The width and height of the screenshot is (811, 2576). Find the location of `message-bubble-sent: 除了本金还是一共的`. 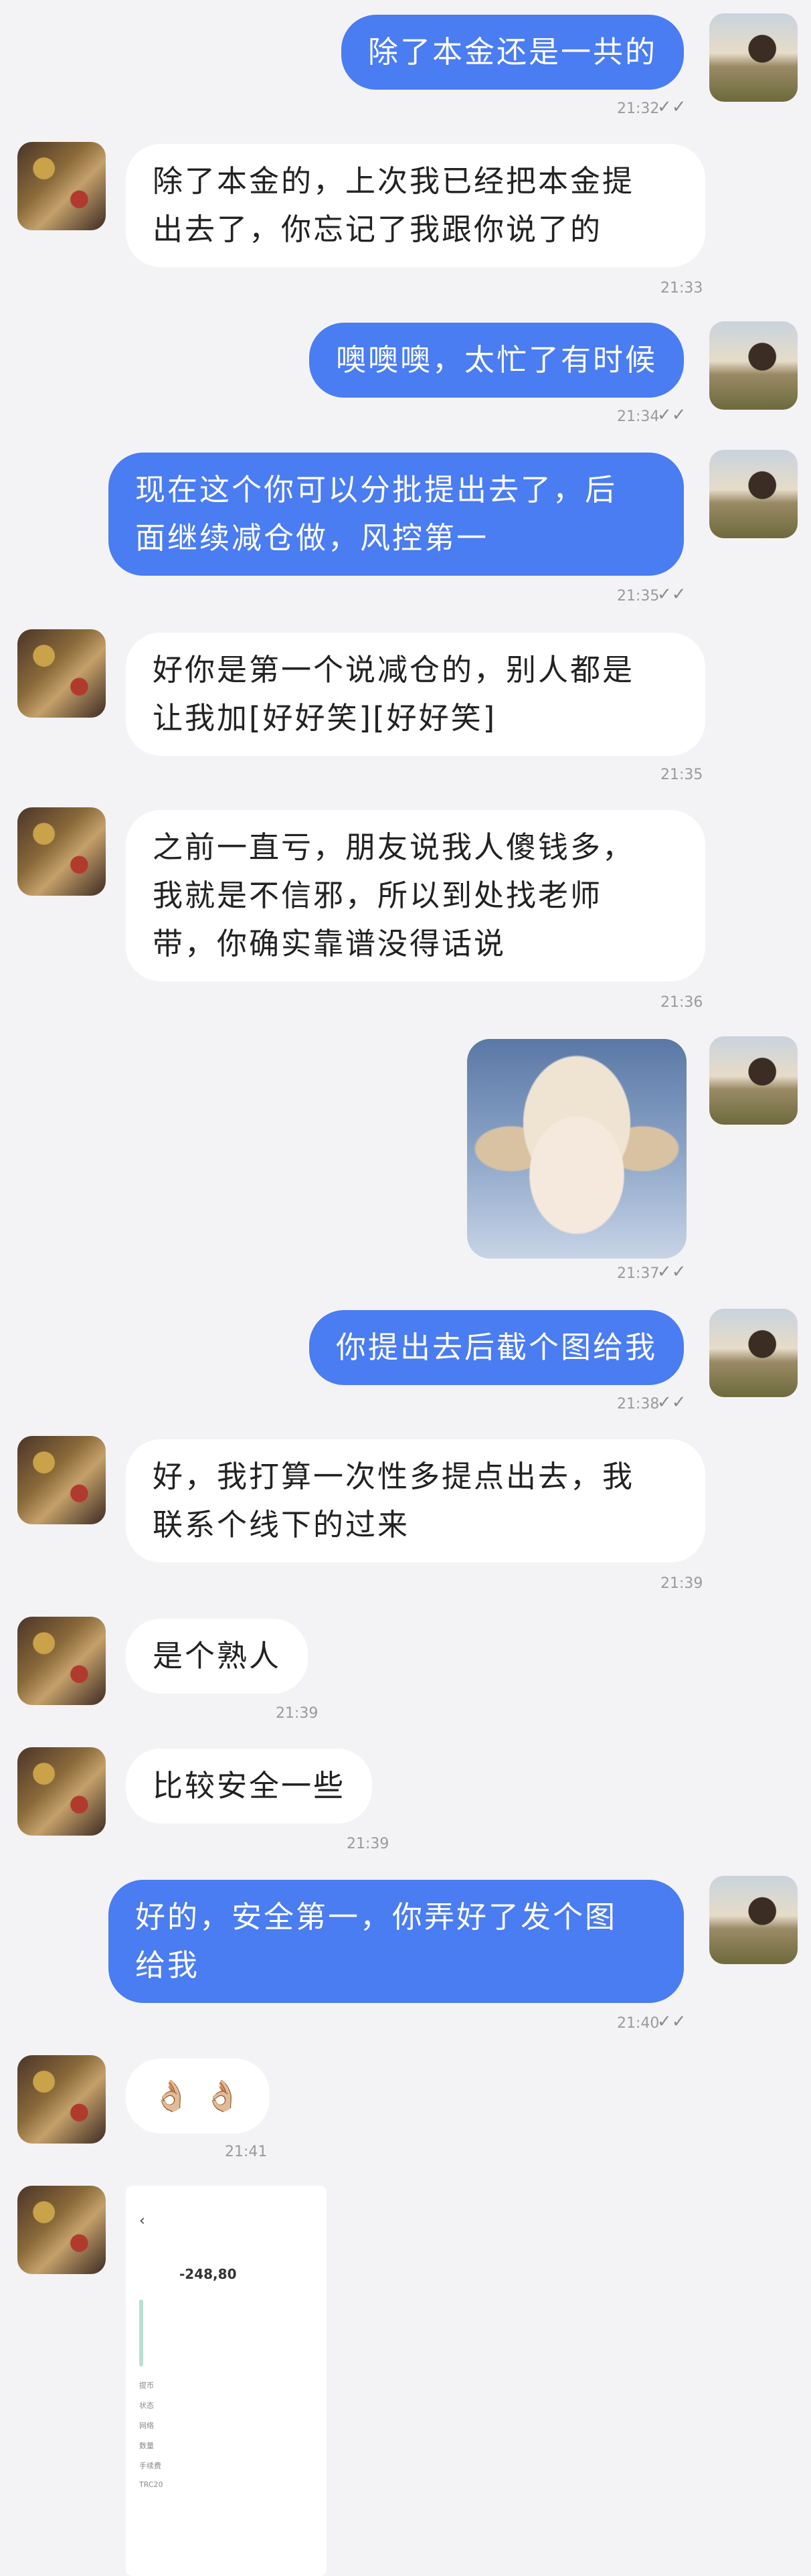

message-bubble-sent: 除了本金还是一共的 is located at coordinates (512, 53).